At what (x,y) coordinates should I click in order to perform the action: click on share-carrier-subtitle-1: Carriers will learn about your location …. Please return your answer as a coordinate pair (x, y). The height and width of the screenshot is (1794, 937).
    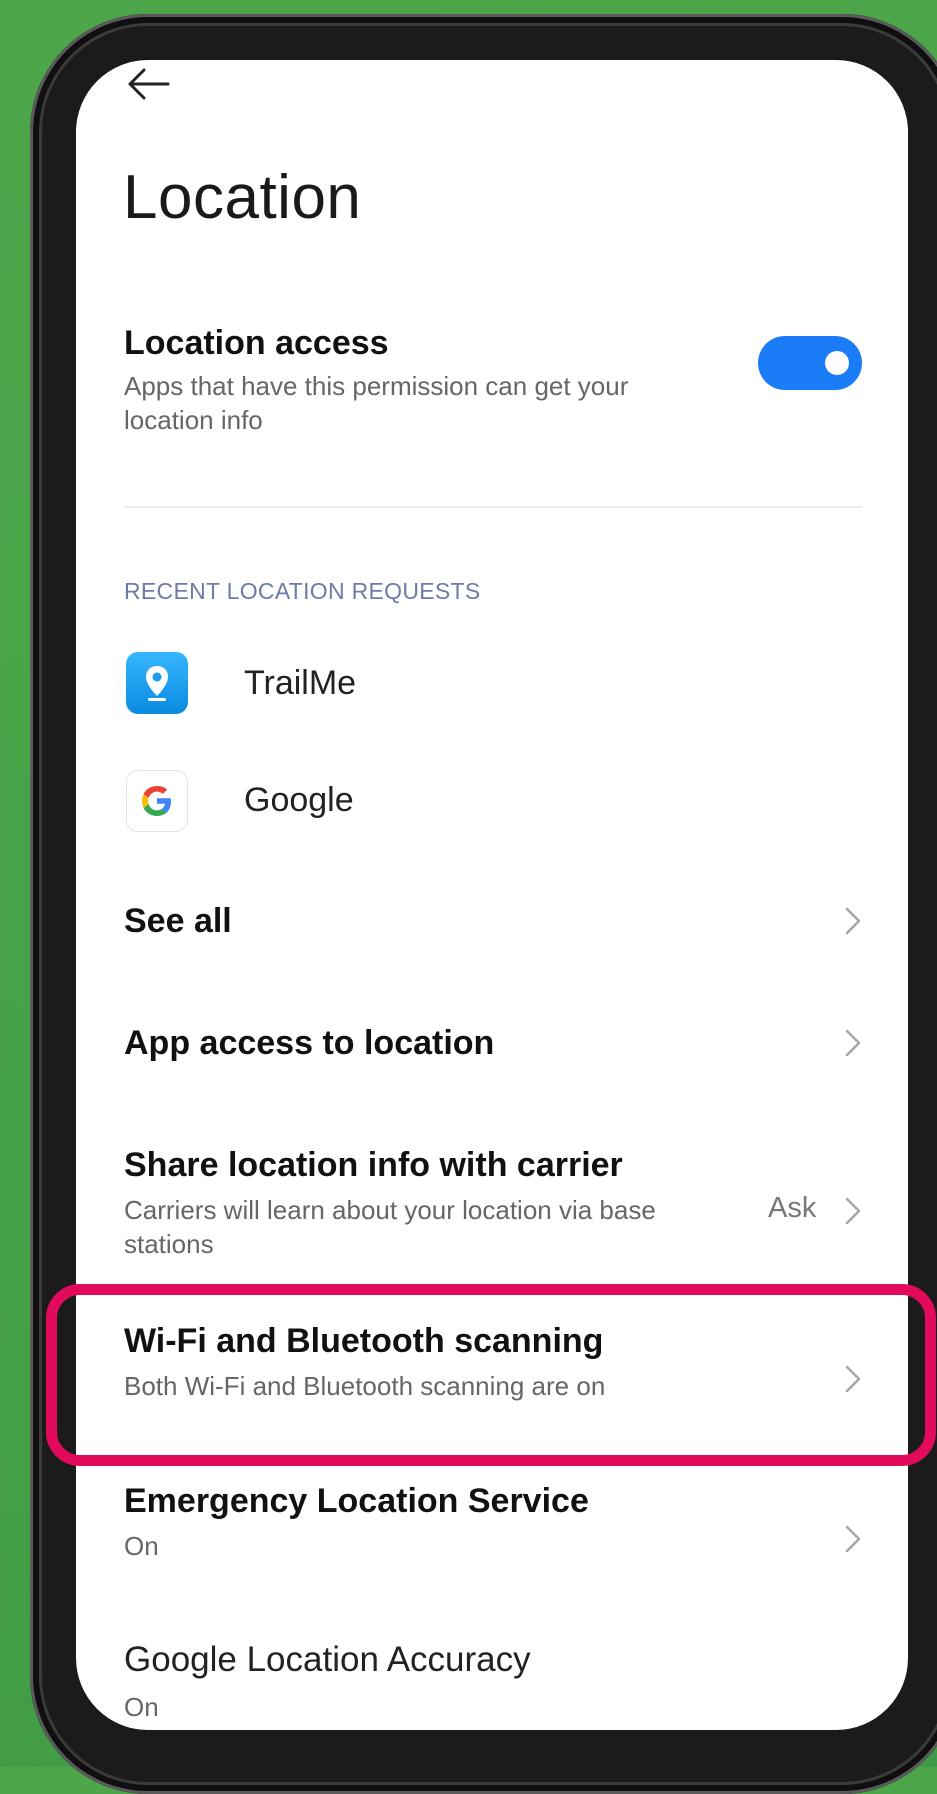
    Looking at the image, I should click on (390, 1210).